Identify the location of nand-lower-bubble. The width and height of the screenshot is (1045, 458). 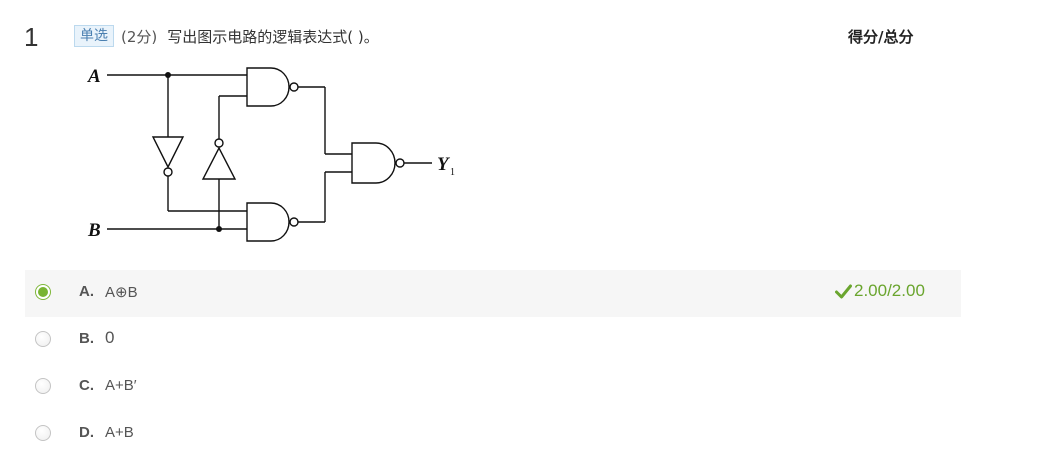
(294, 222).